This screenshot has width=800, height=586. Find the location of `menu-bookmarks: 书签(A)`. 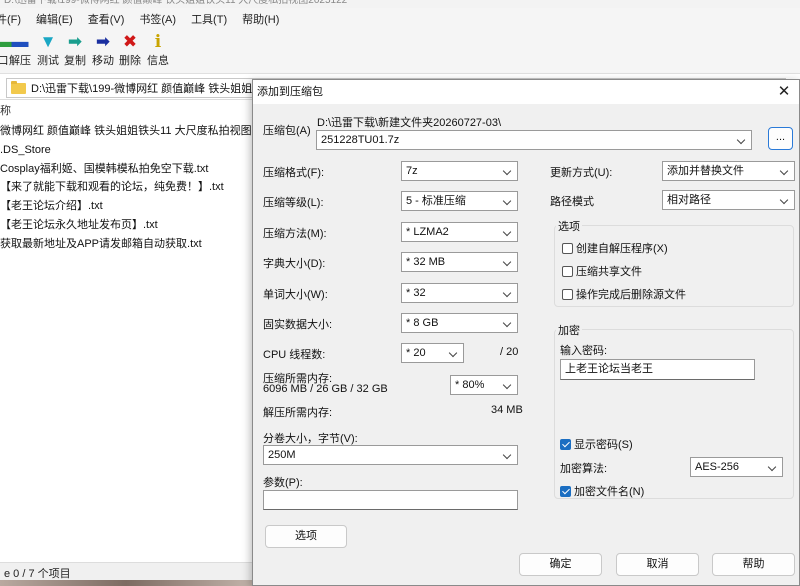

menu-bookmarks: 书签(A) is located at coordinates (157, 19).